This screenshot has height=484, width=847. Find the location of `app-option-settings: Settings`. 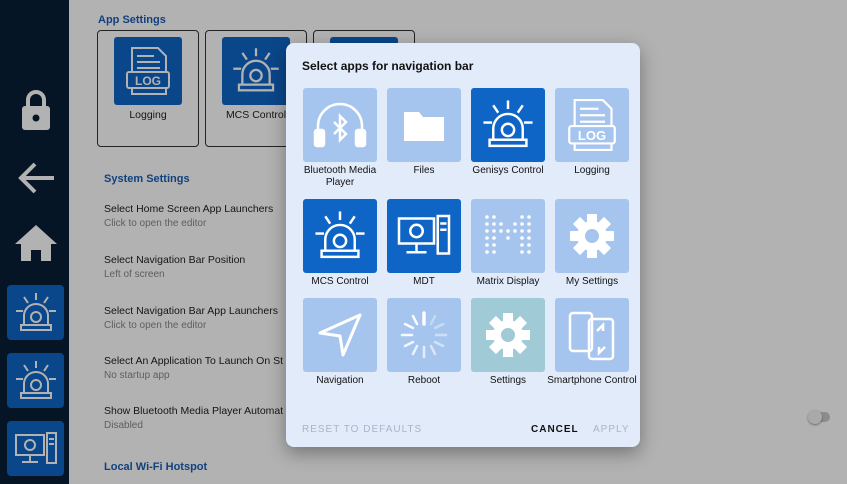

app-option-settings: Settings is located at coordinates (508, 348).